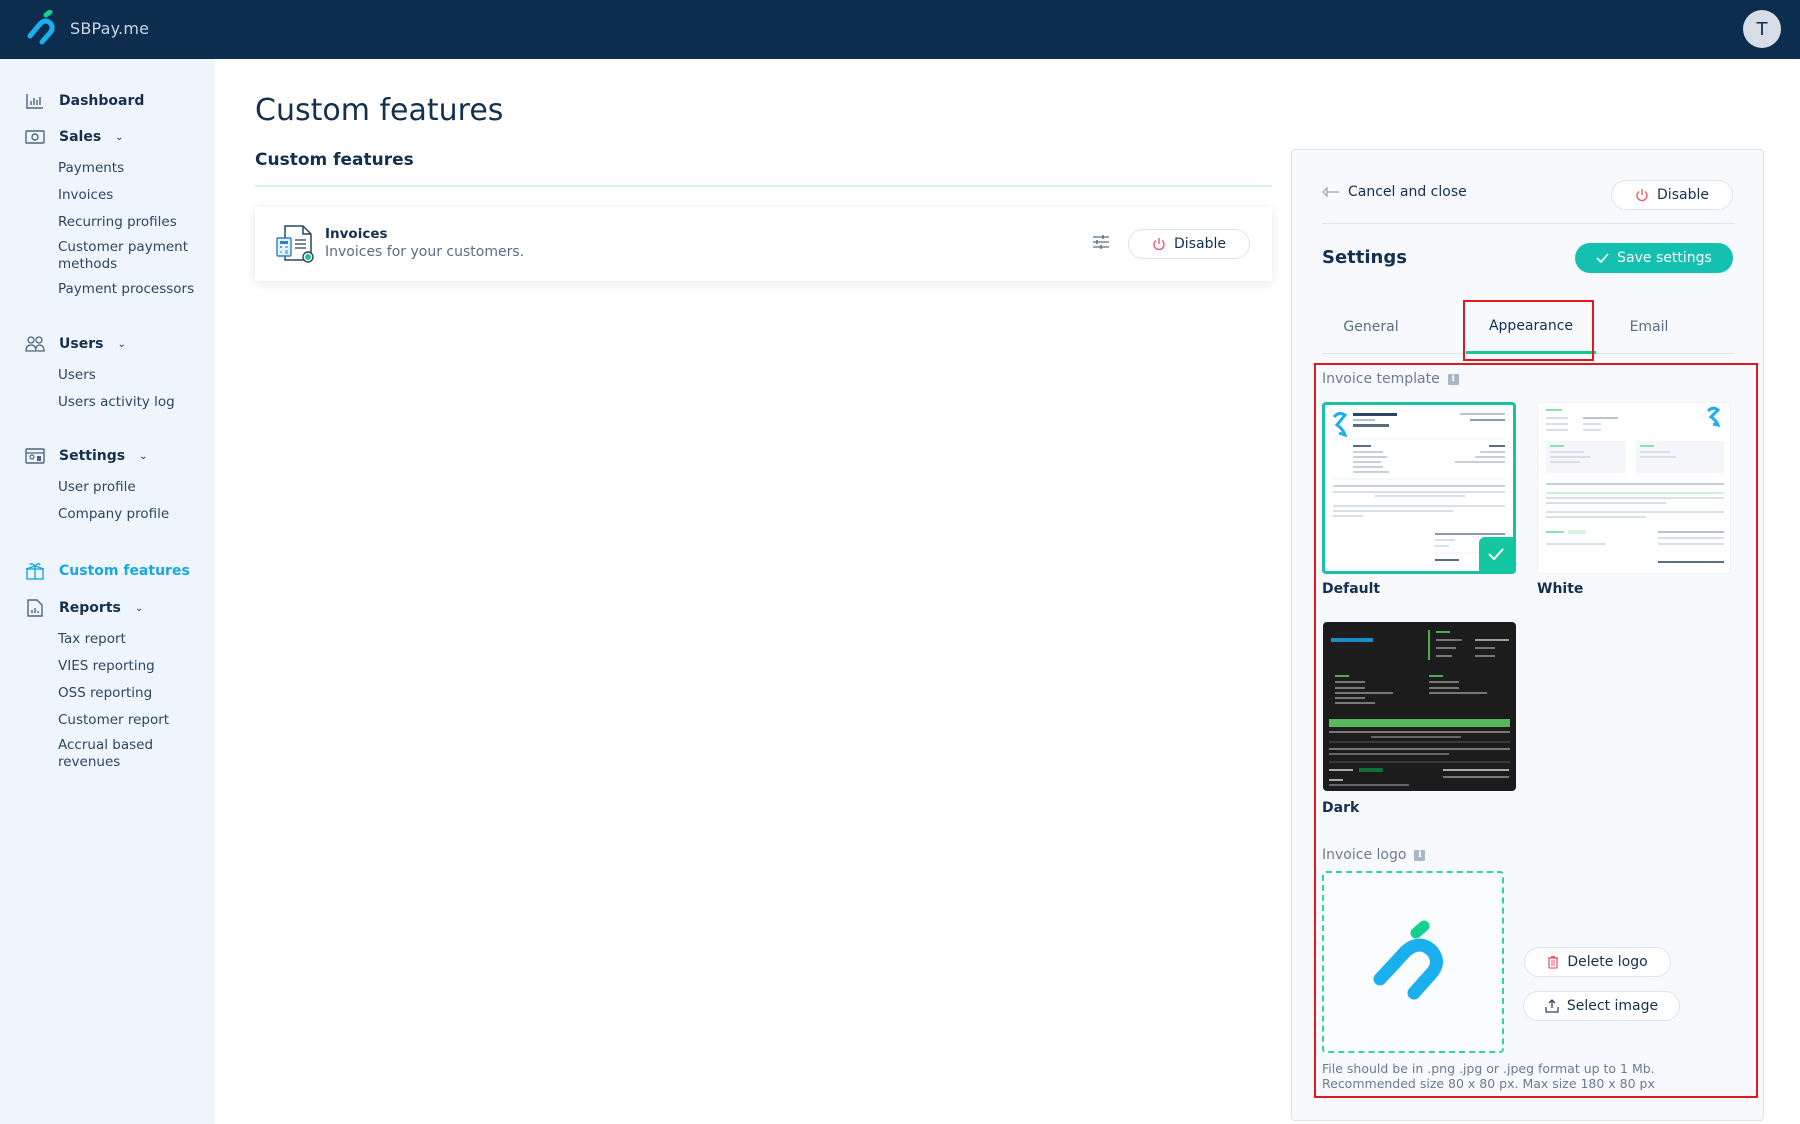 This screenshot has width=1800, height=1124. I want to click on brand-logo: SBPay.me, so click(86, 28).